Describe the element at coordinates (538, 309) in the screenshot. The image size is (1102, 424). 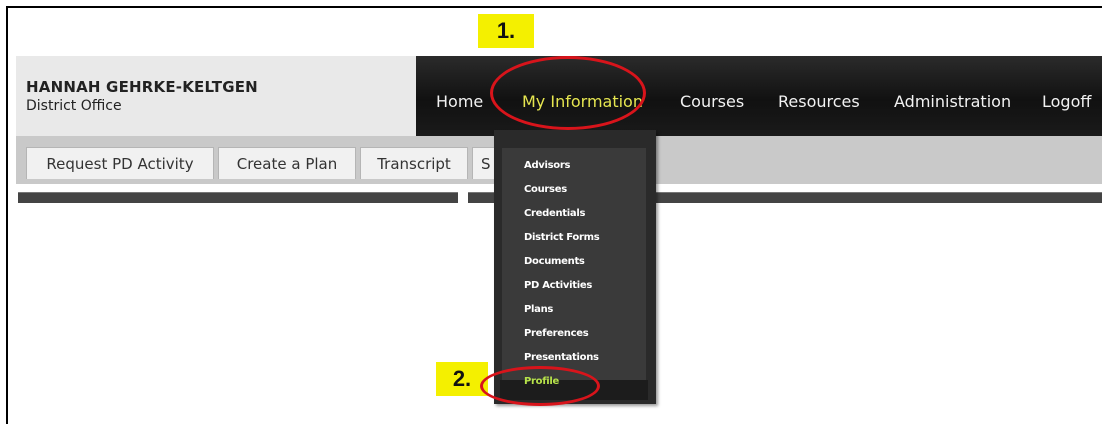
I see `menu-item-plans: Plans` at that location.